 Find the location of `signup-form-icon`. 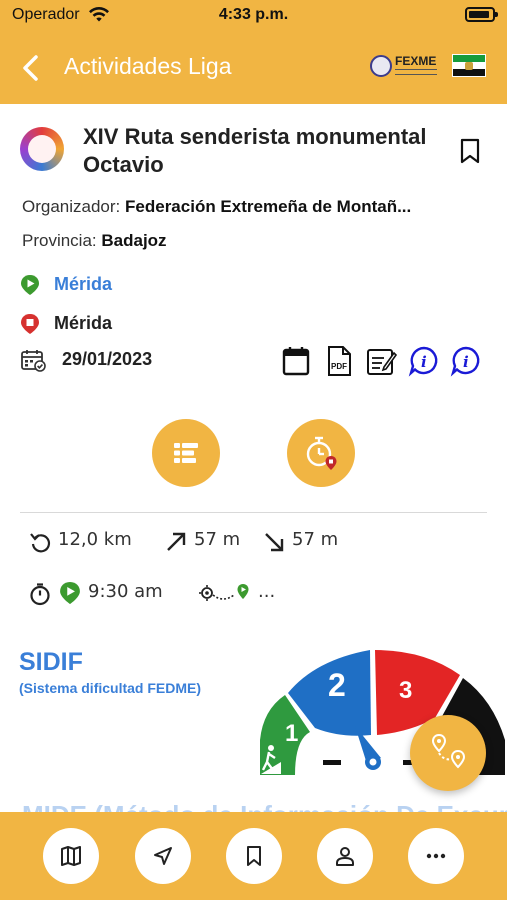

signup-form-icon is located at coordinates (381, 361).